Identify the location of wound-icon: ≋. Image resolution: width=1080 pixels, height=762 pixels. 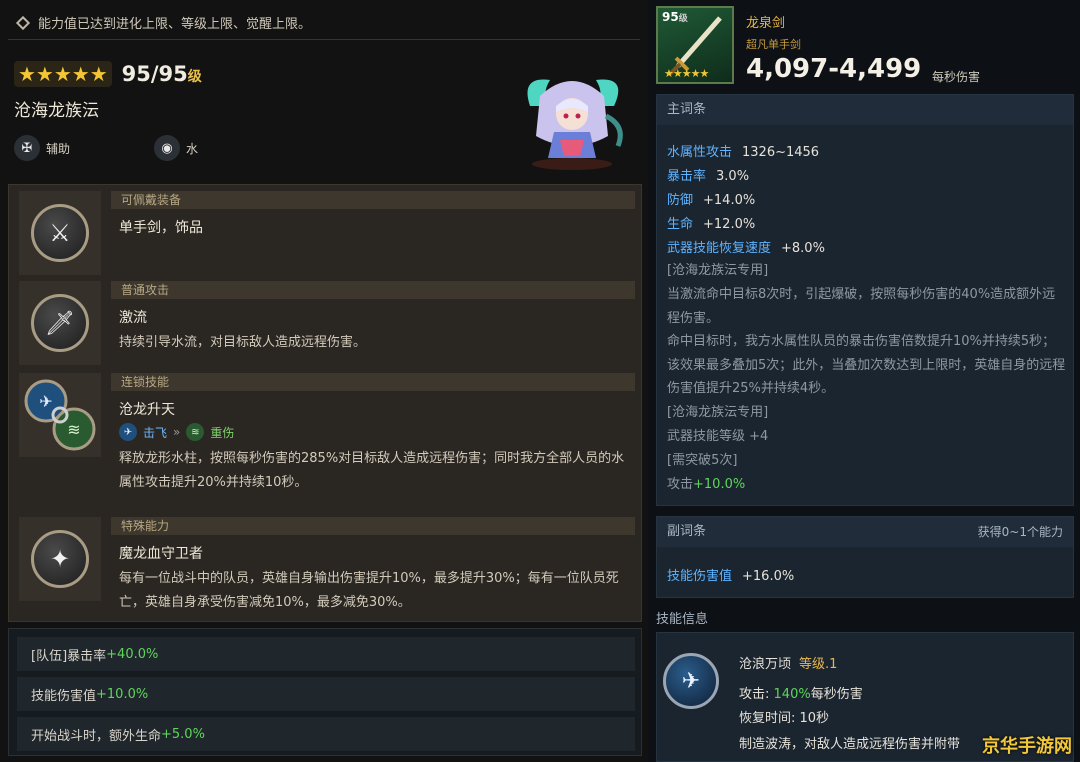
(195, 432).